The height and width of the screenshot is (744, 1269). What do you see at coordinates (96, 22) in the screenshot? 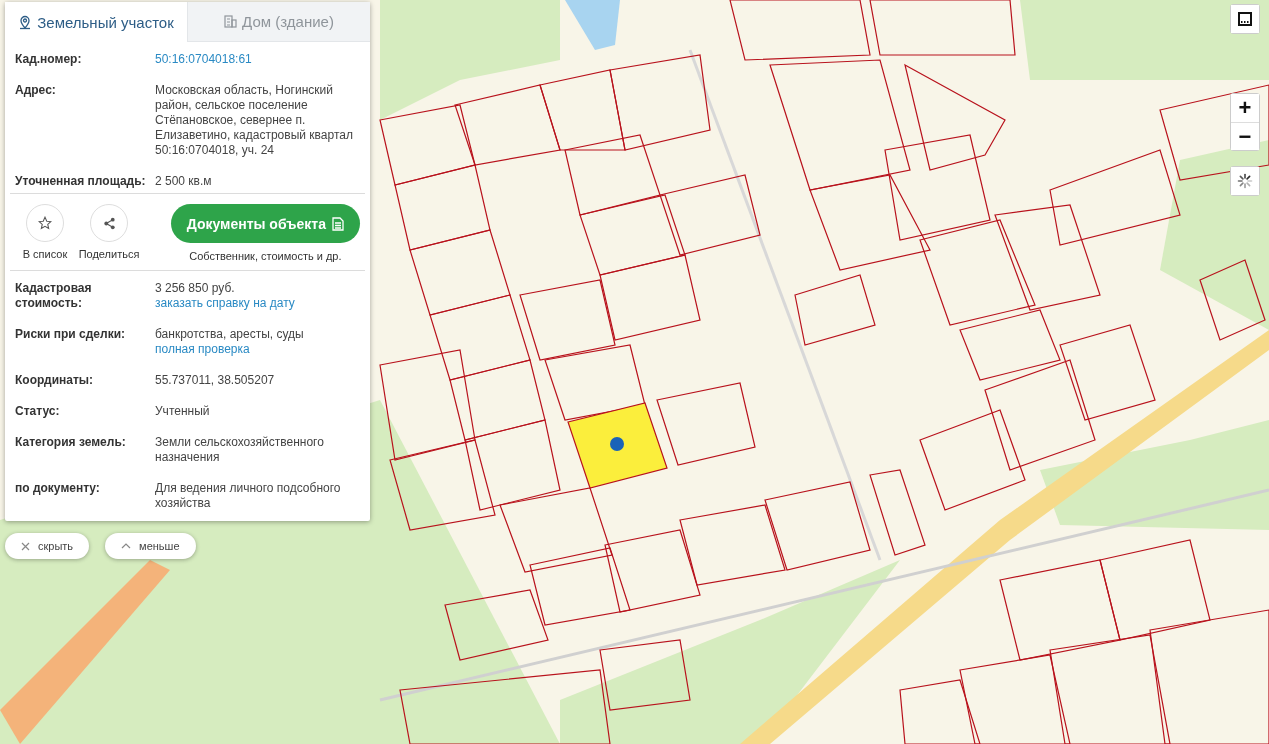
I see `tab: Земельный участок` at bounding box center [96, 22].